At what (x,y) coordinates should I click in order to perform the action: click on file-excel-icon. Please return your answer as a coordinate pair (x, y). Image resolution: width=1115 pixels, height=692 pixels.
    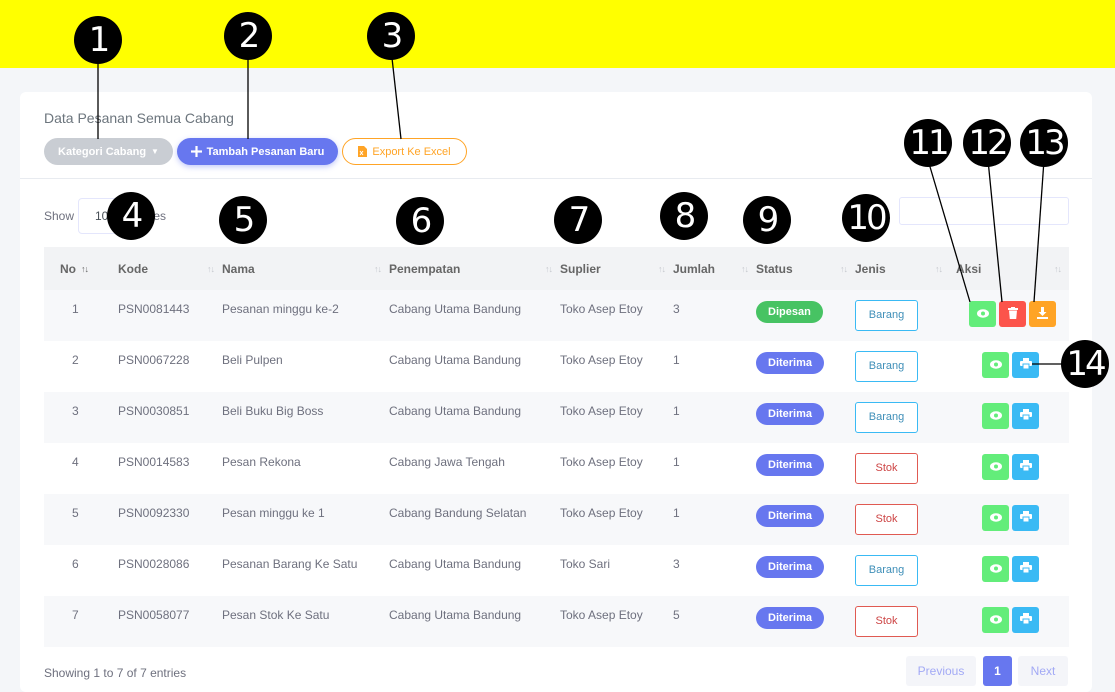
    Looking at the image, I should click on (363, 151).